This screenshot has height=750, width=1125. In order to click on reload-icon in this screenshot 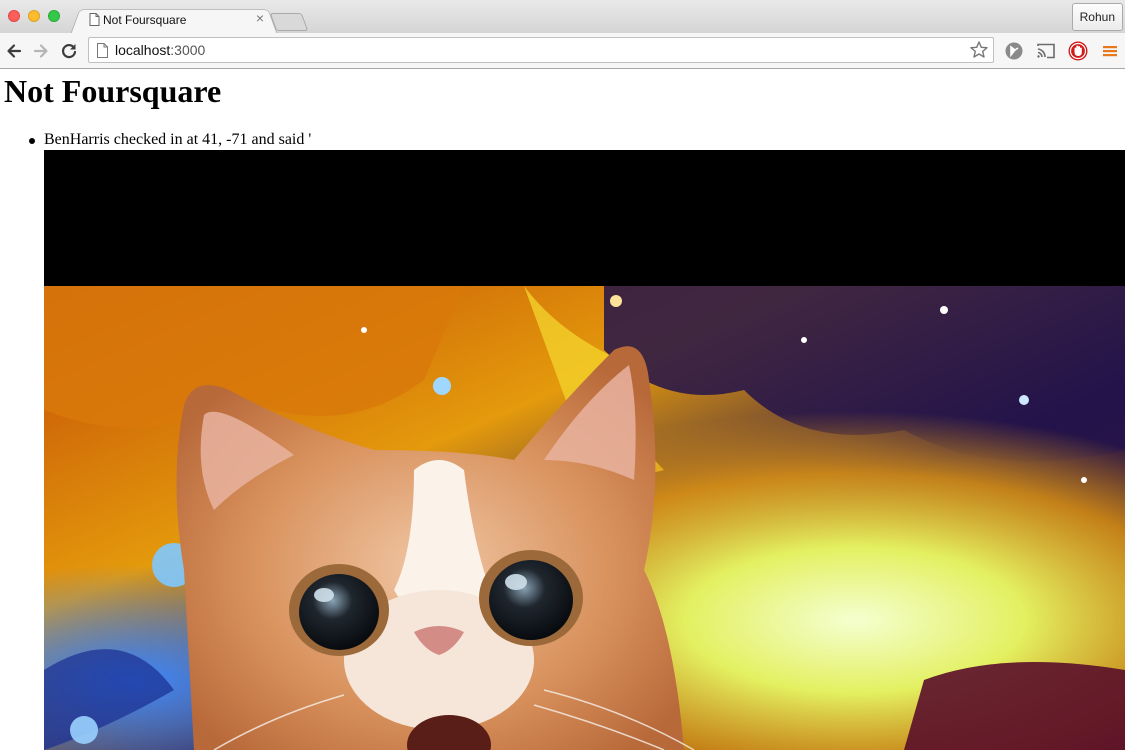, I will do `click(69, 51)`.